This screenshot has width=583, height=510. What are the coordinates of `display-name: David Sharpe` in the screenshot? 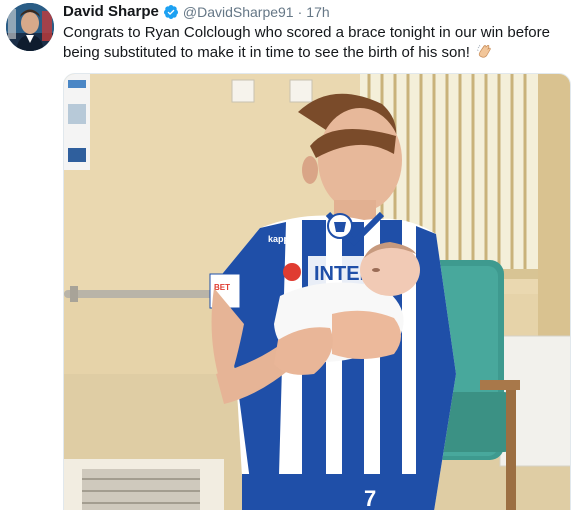 It's located at (111, 12).